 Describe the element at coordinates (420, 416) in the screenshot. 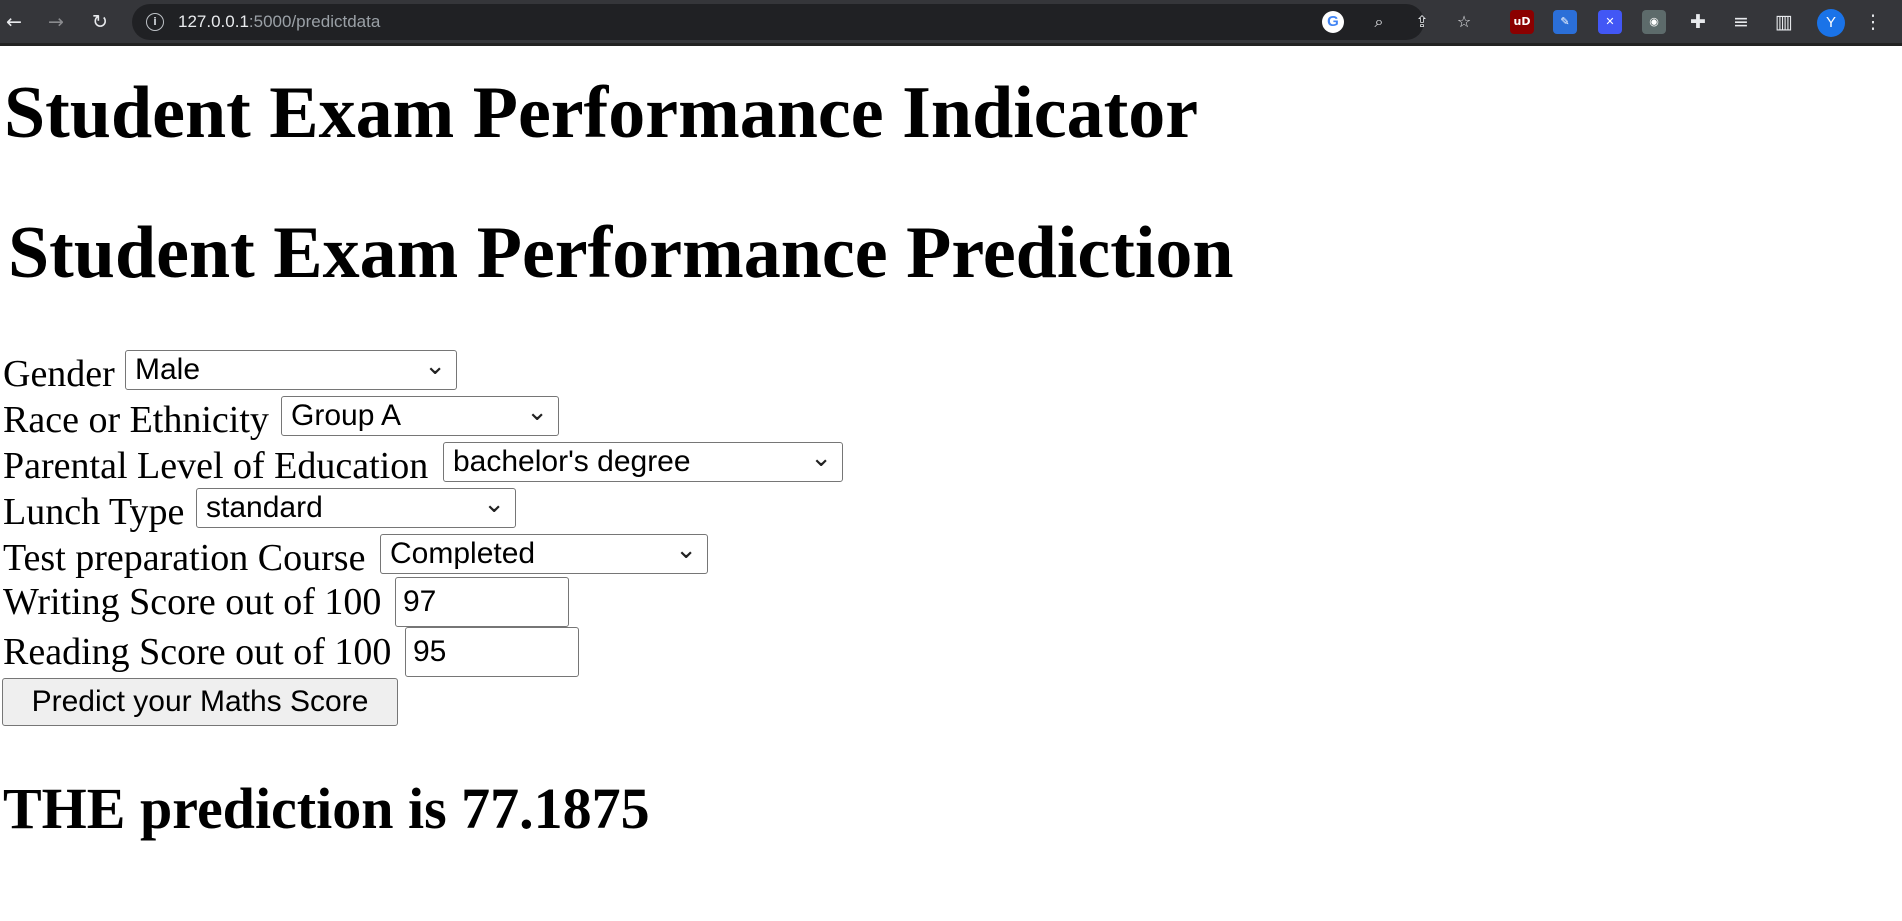

I see `ethnicity-select: Group A ⌄` at that location.